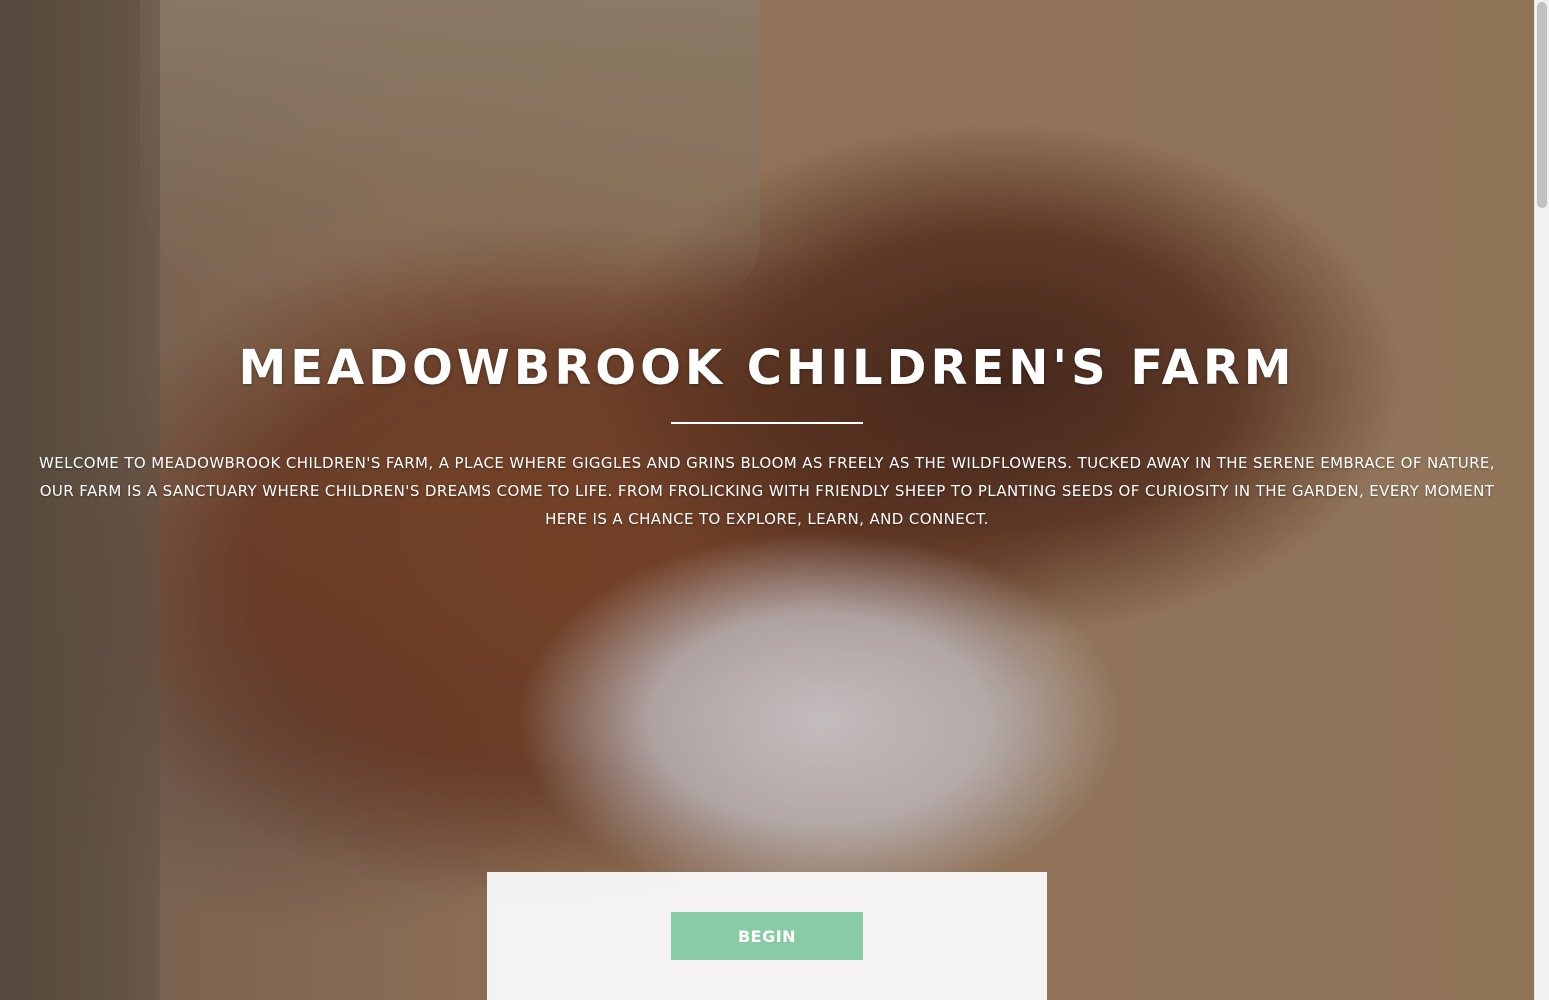 This screenshot has height=1000, width=1549. Describe the element at coordinates (767, 423) in the screenshot. I see `title-divider` at that location.